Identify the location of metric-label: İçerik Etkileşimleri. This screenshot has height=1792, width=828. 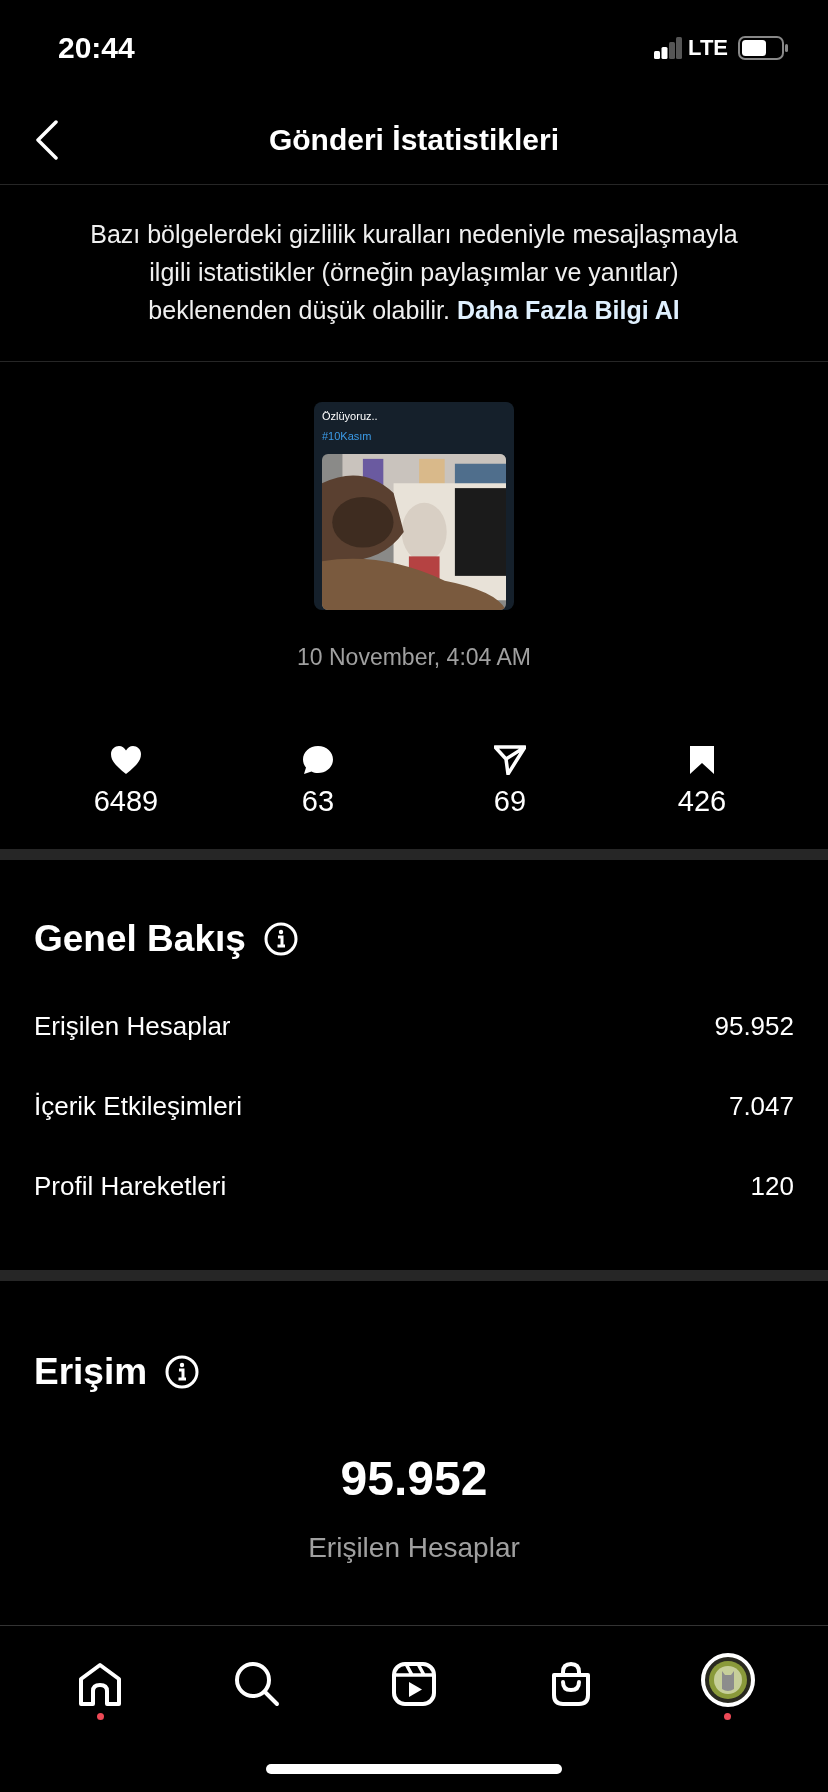
(138, 1106).